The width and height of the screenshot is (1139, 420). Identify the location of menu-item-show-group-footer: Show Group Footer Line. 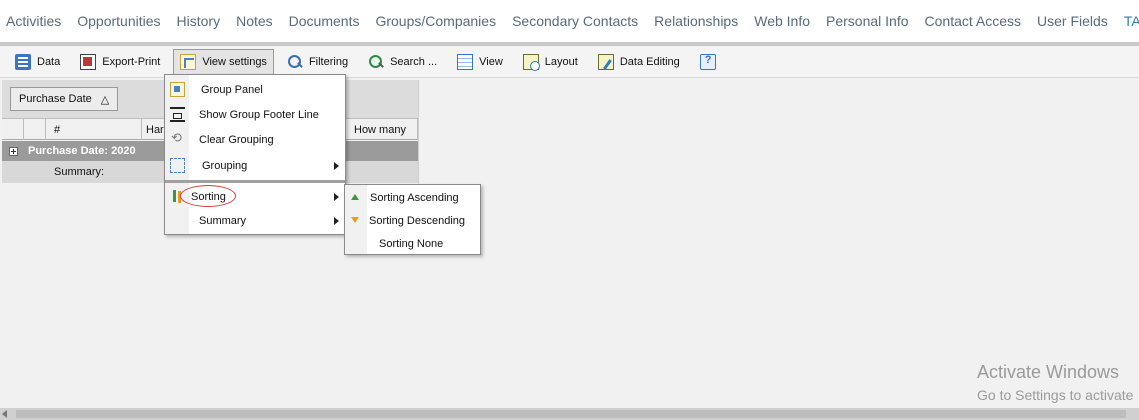
(255, 115).